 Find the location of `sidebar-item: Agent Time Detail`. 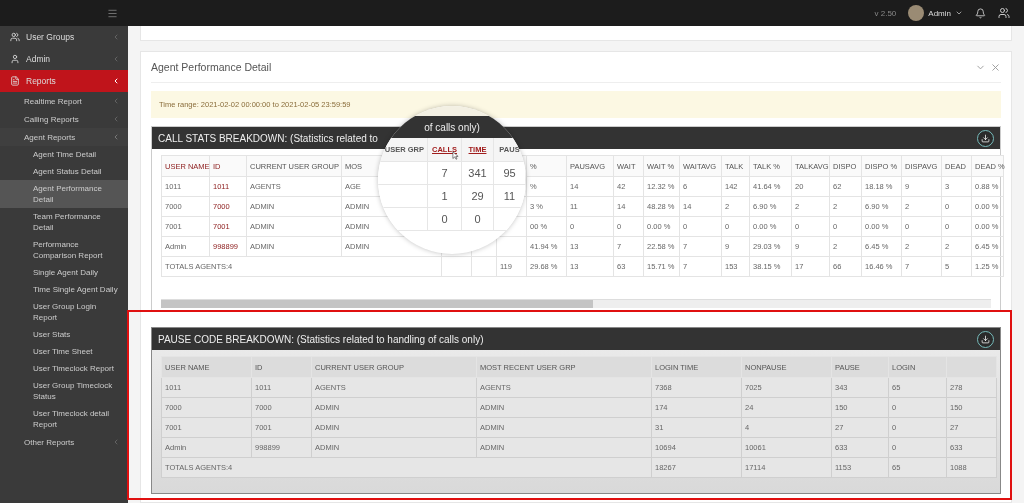

sidebar-item: Agent Time Detail is located at coordinates (64, 154).